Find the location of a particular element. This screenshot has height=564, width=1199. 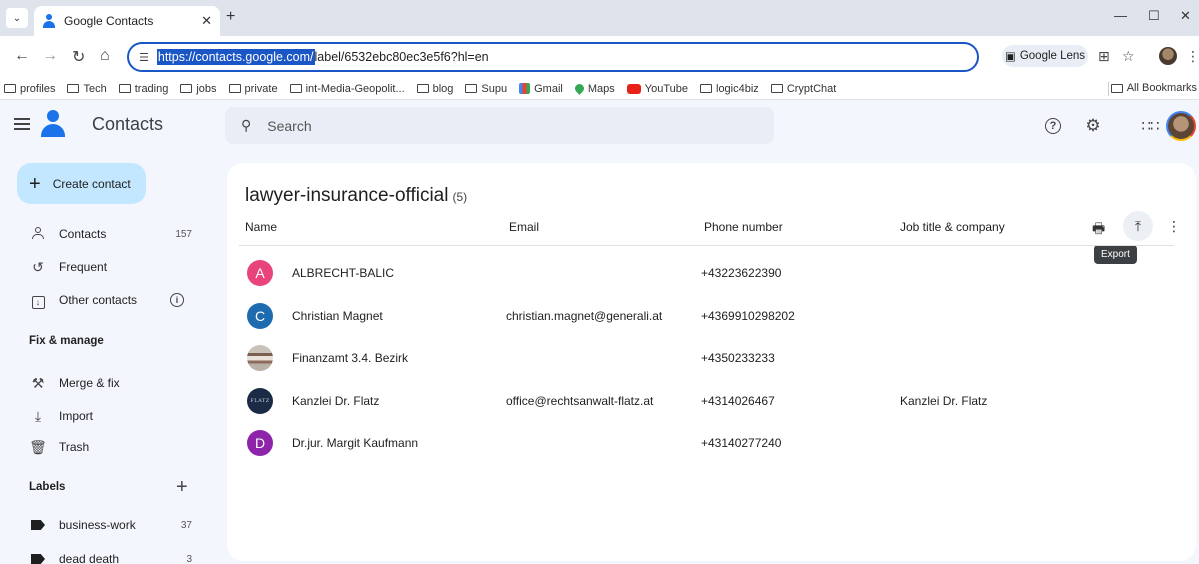

bookmark-maps: Maps is located at coordinates (593, 88).